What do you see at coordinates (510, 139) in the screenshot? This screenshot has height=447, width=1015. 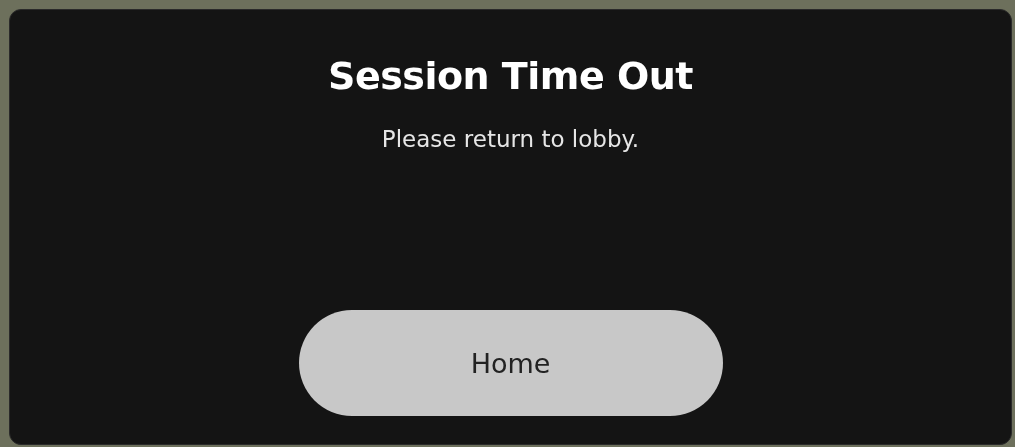 I see `dialog-message: Please return to lobby.` at bounding box center [510, 139].